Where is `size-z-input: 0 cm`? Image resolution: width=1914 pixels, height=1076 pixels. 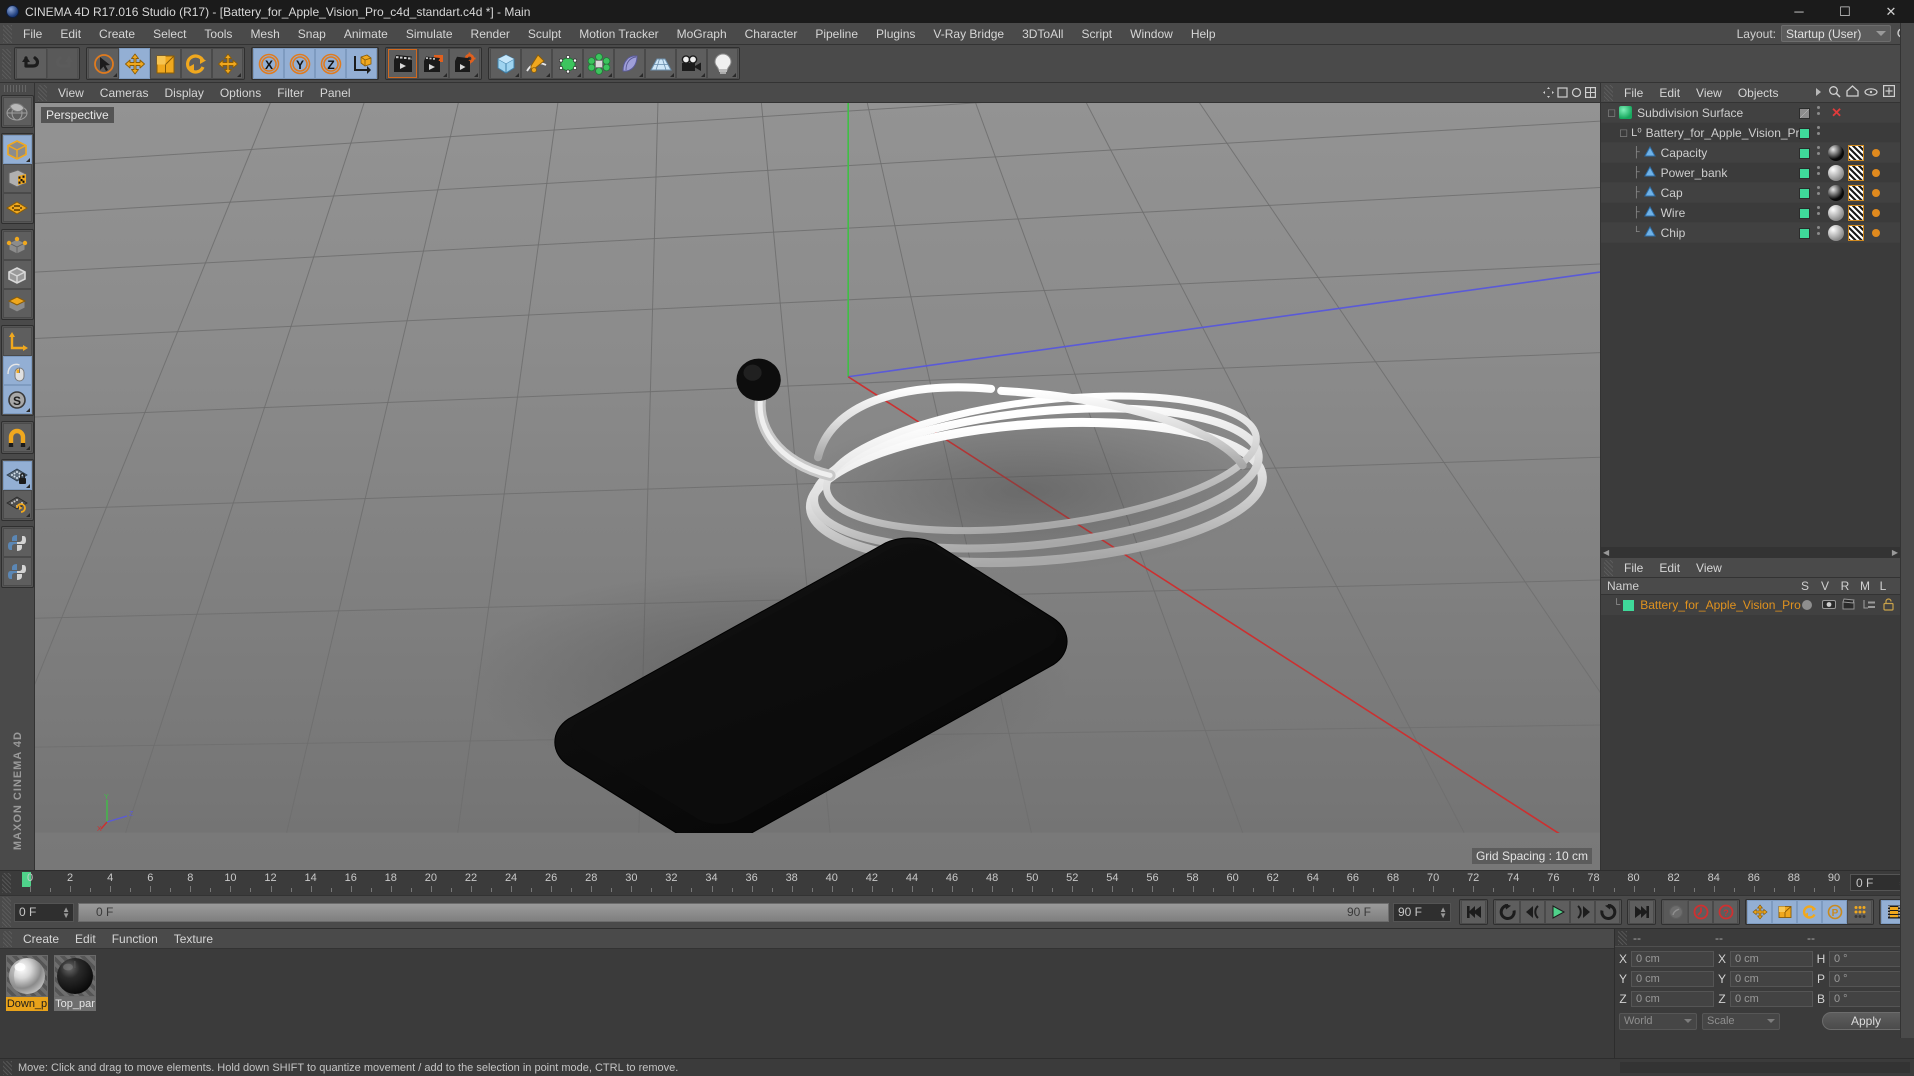
size-z-input: 0 cm is located at coordinates (1771, 999).